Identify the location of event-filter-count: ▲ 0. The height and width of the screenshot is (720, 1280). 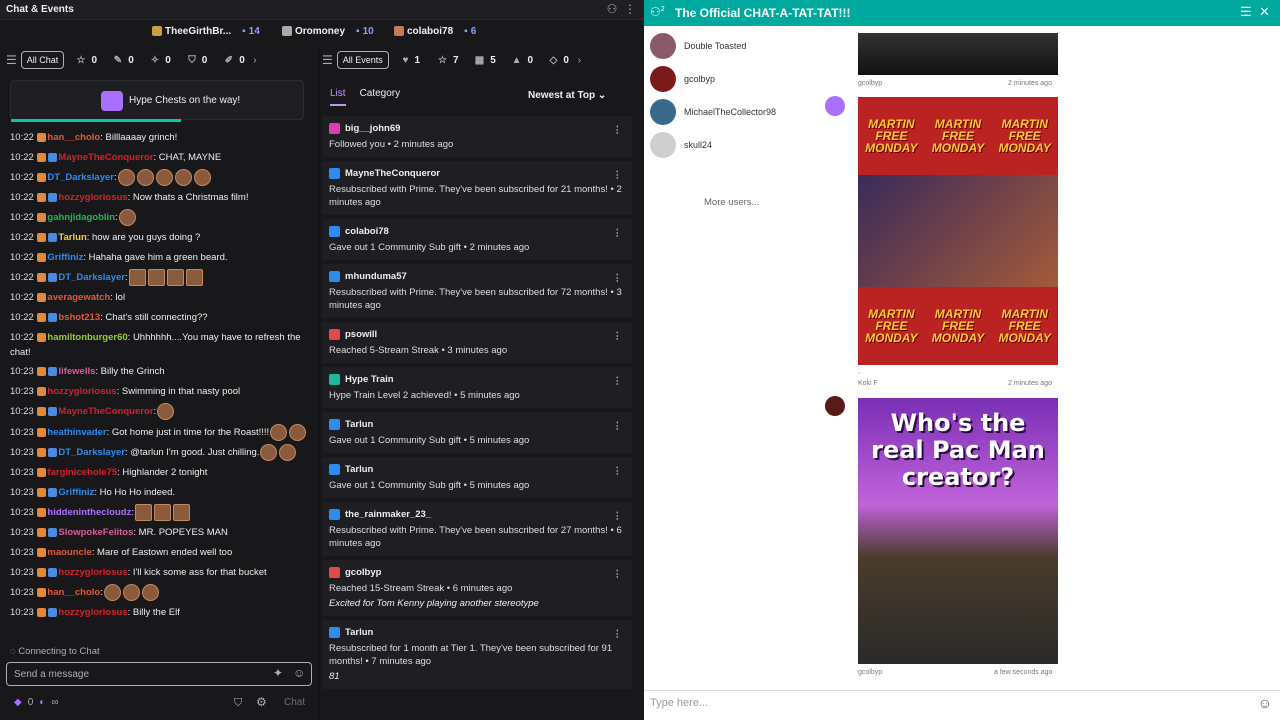
(522, 60).